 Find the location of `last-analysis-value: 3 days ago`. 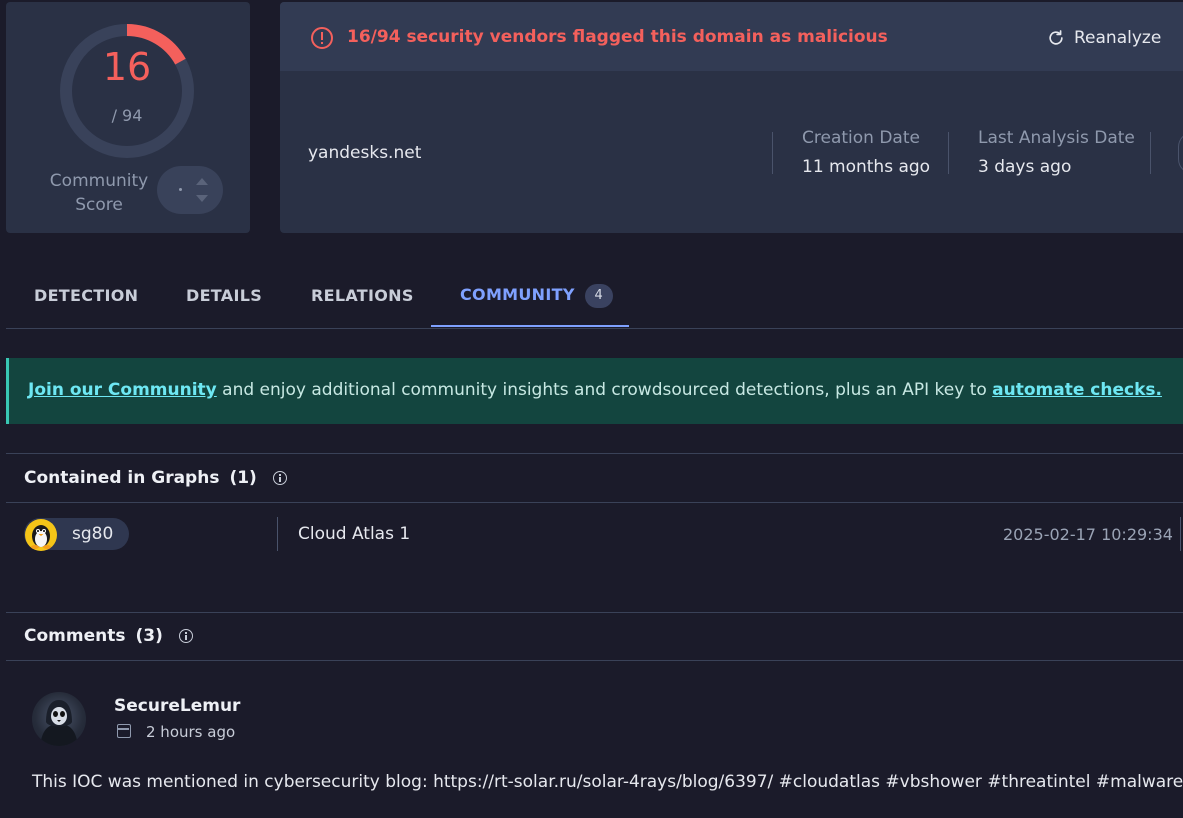

last-analysis-value: 3 days ago is located at coordinates (1025, 167).